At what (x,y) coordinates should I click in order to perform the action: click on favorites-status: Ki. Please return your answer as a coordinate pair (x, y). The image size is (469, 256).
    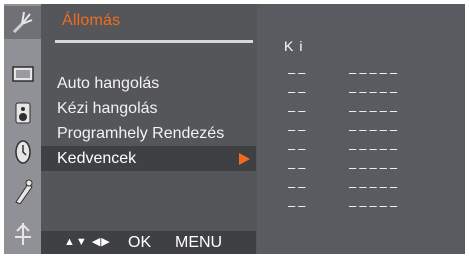
    Looking at the image, I should click on (296, 46).